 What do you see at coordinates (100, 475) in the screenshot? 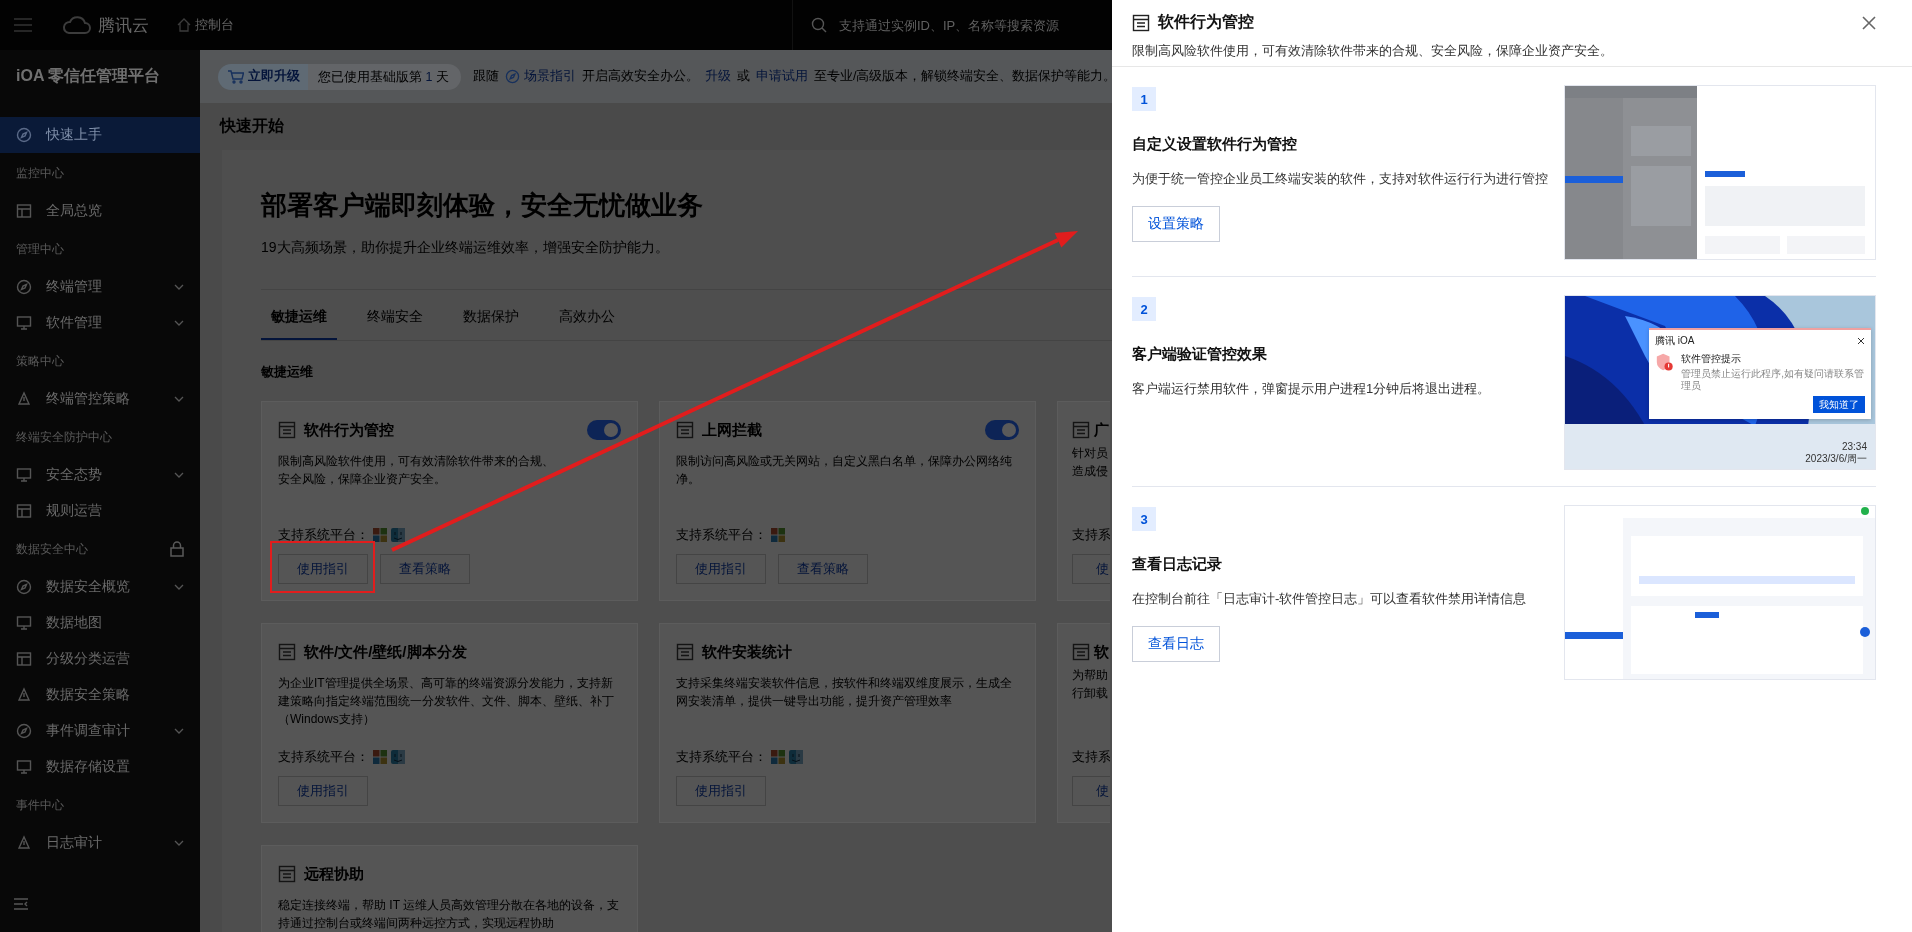
I see `sidebar-item: 安全态势` at bounding box center [100, 475].